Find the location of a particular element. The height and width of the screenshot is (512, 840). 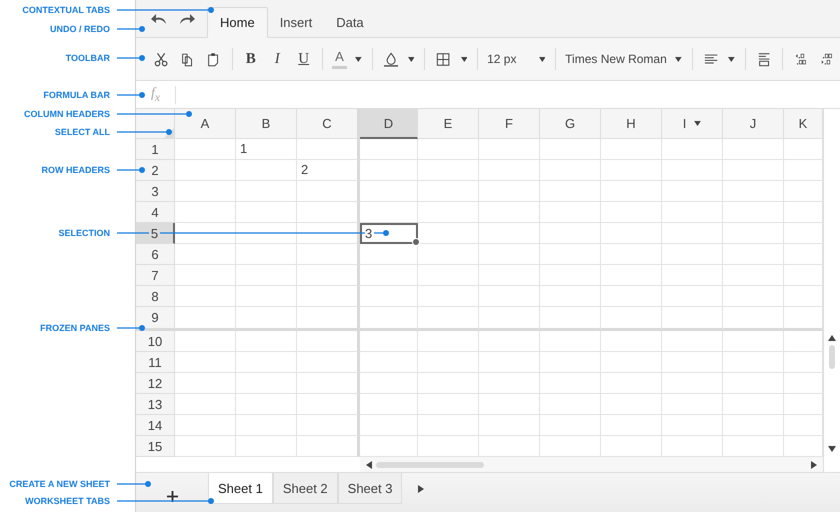

scroll-right-icon is located at coordinates (814, 464).